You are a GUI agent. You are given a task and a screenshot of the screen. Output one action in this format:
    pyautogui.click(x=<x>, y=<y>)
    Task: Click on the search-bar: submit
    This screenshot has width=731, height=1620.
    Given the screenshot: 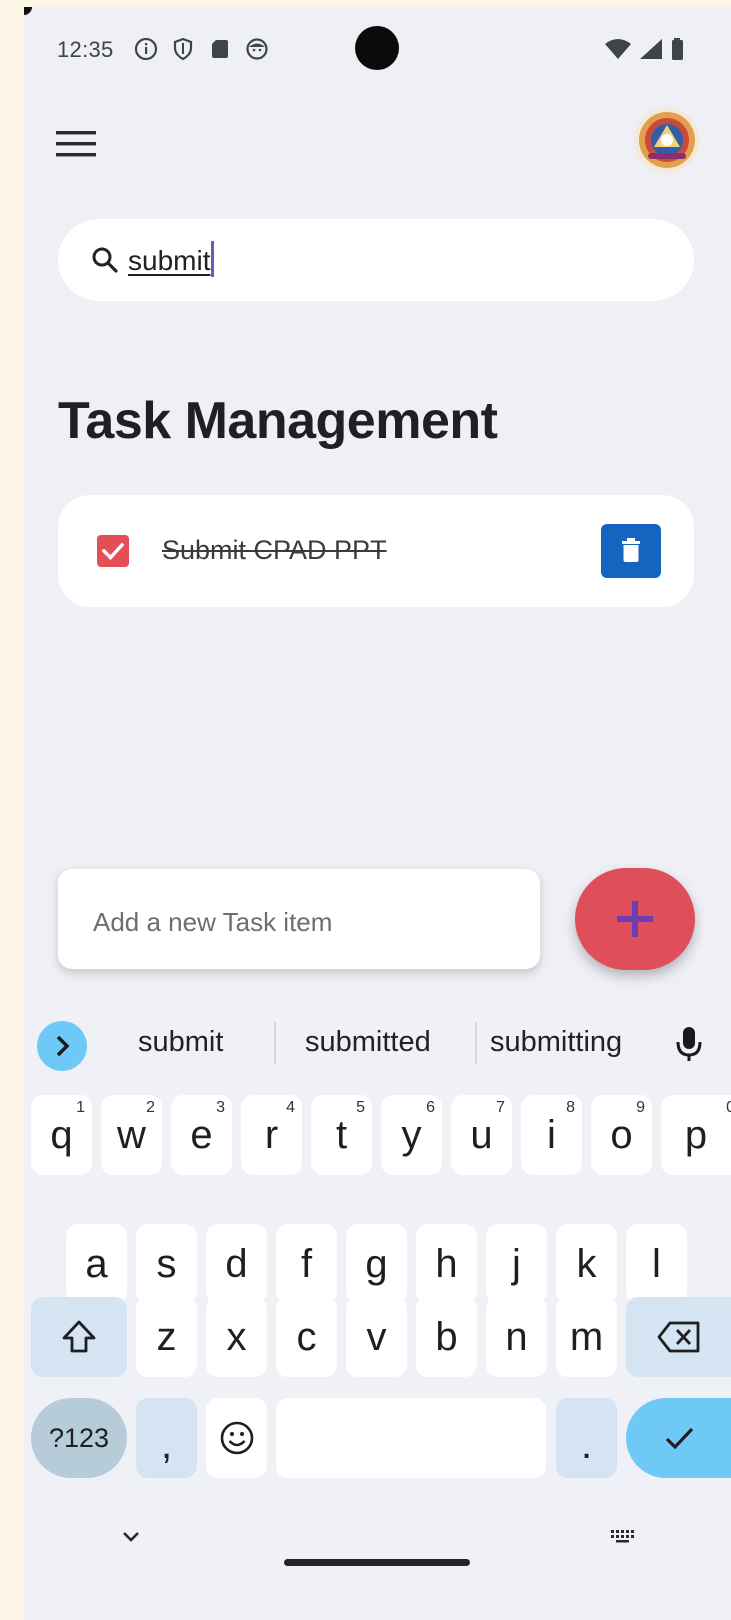 What is the action you would take?
    pyautogui.click(x=376, y=260)
    